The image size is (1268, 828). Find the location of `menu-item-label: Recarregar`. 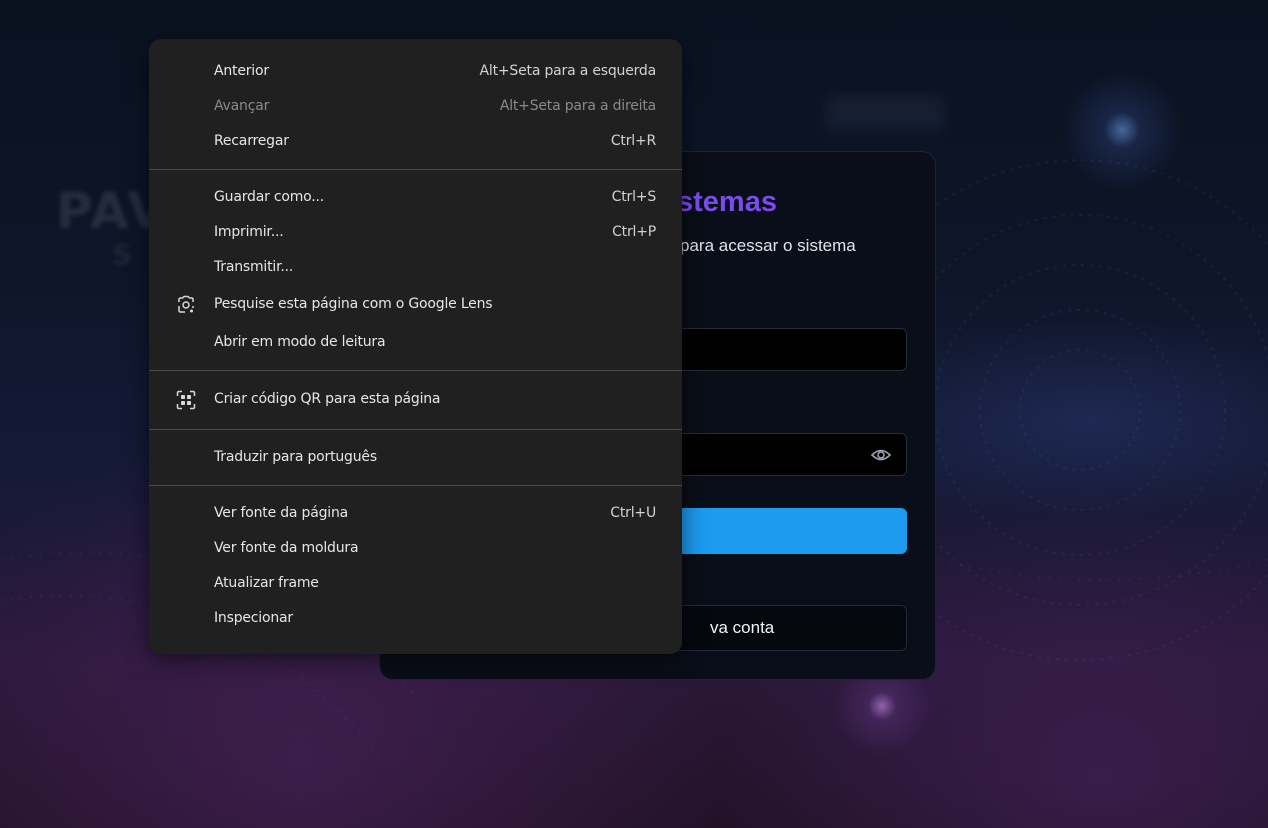

menu-item-label: Recarregar is located at coordinates (251, 141).